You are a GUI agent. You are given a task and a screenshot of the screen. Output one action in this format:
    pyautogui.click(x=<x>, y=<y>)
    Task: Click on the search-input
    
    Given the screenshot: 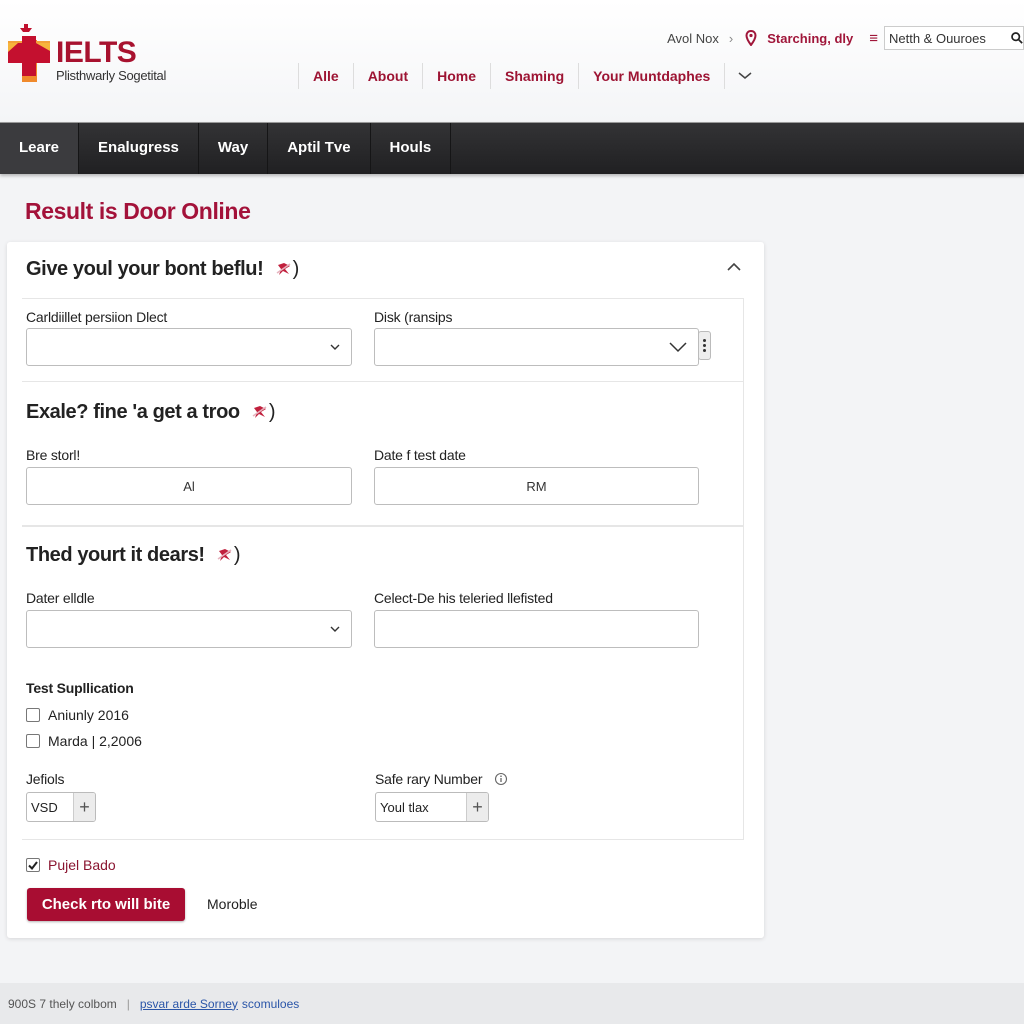 What is the action you would take?
    pyautogui.click(x=948, y=38)
    